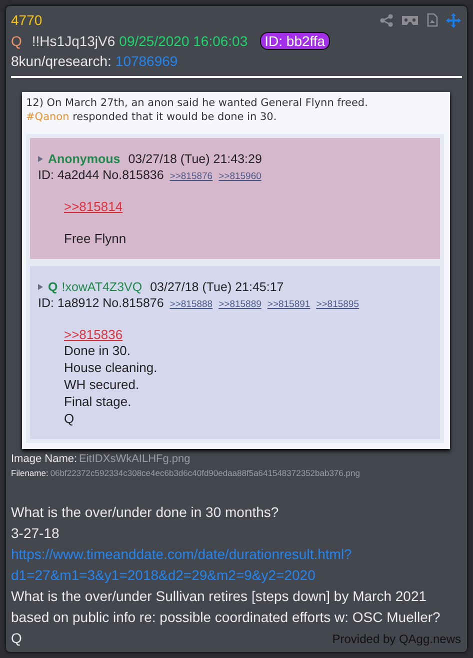  I want to click on board-label: 8kun/qresearch:, so click(61, 61).